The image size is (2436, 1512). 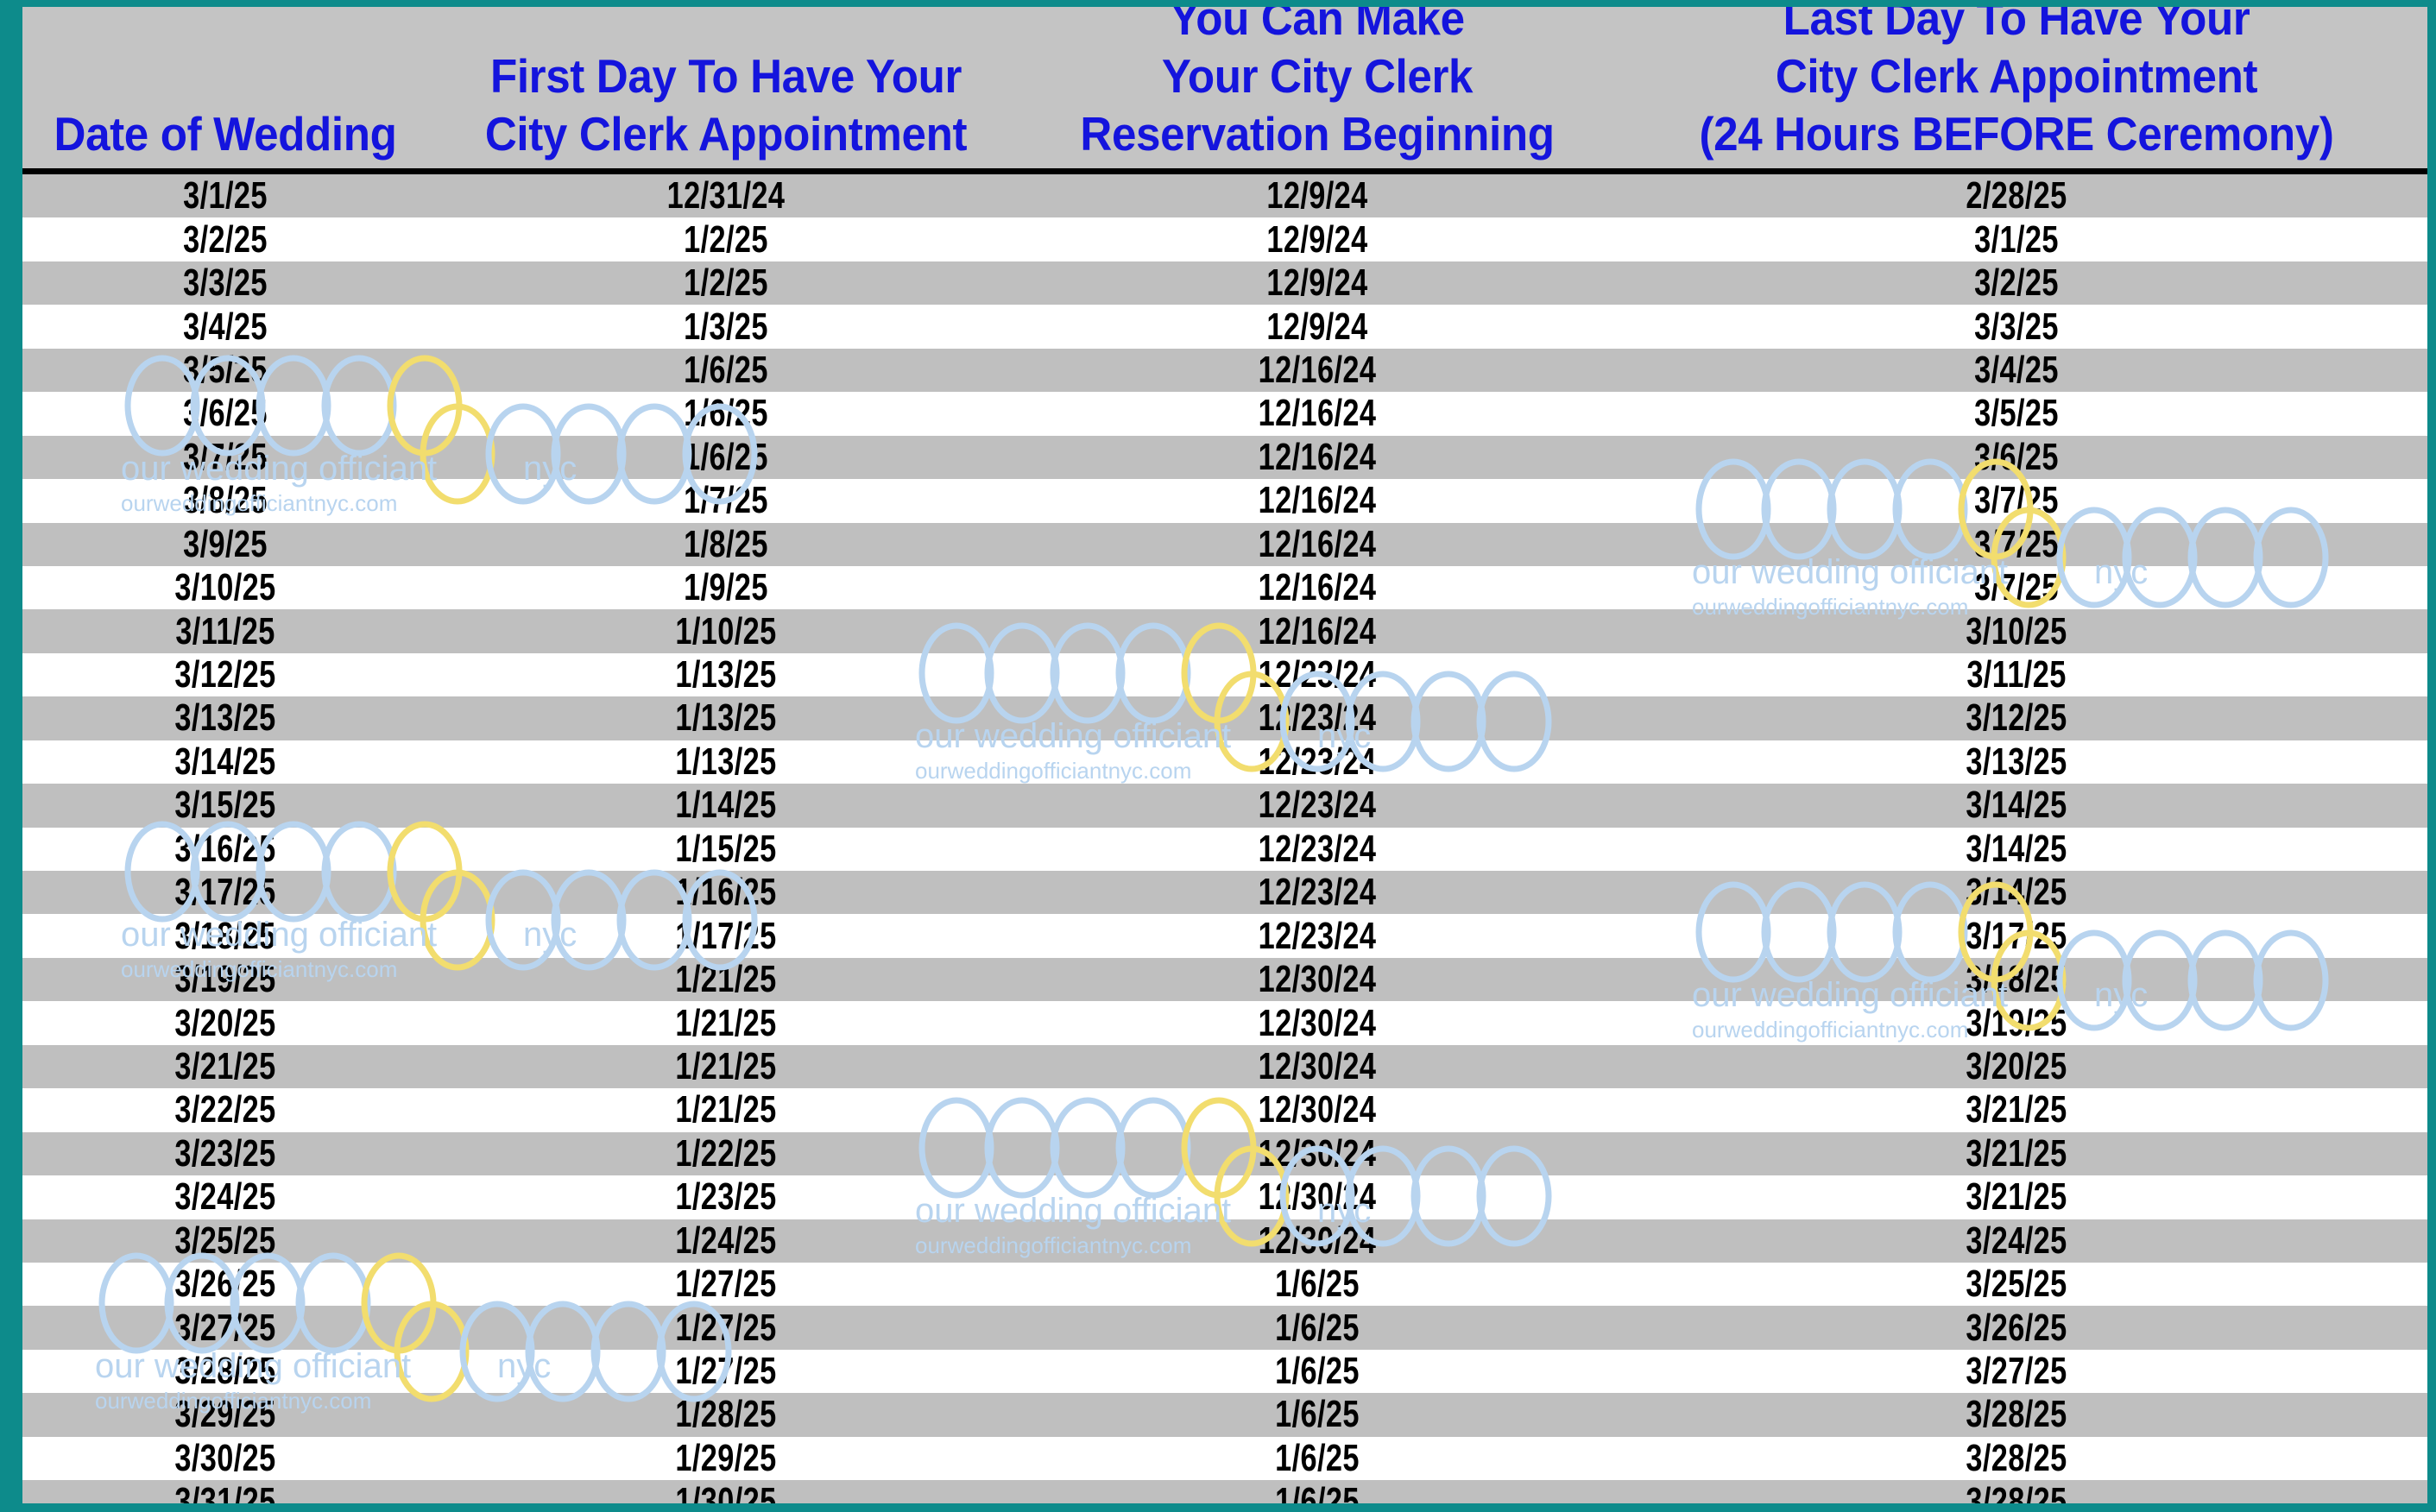 What do you see at coordinates (225, 1197) in the screenshot?
I see `table-cell-date-of-wedding: 3/24/25` at bounding box center [225, 1197].